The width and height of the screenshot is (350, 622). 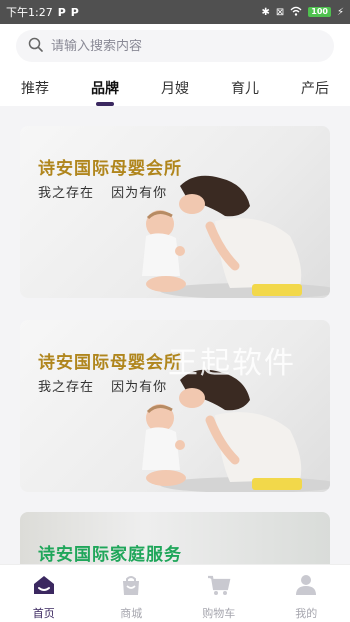 I want to click on search-input, so click(x=181, y=46).